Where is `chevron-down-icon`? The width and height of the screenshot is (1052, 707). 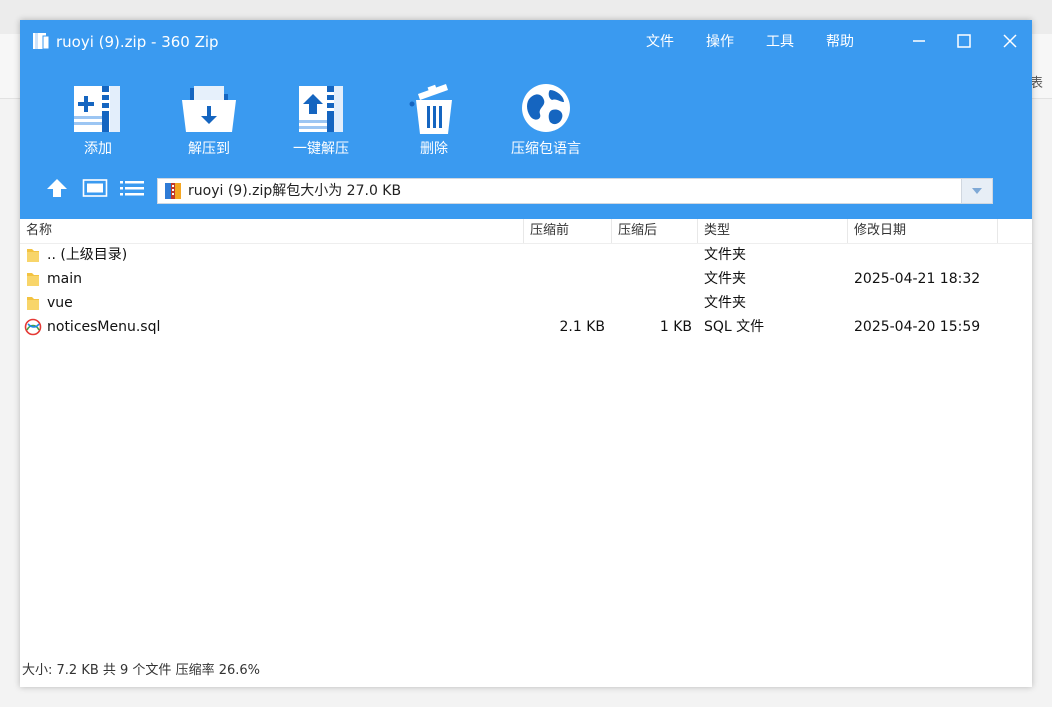
chevron-down-icon is located at coordinates (977, 191).